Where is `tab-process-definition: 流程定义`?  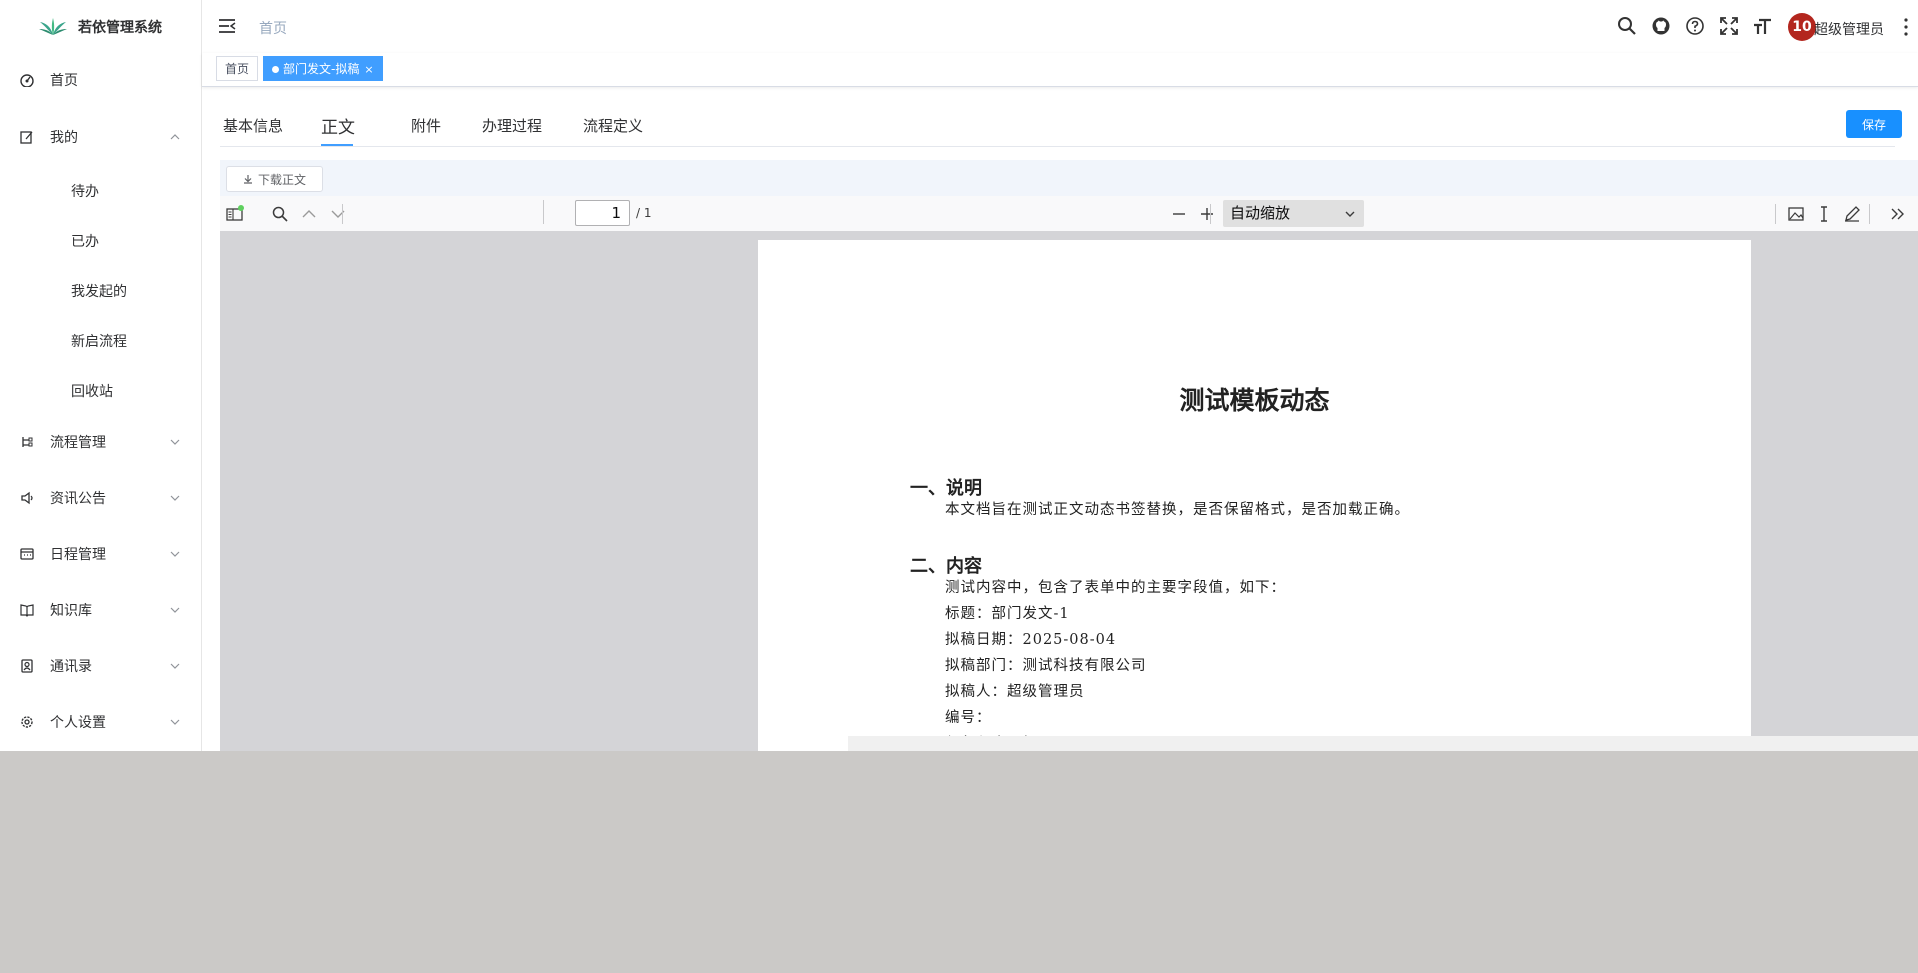
tab-process-definition: 流程定义 is located at coordinates (613, 125).